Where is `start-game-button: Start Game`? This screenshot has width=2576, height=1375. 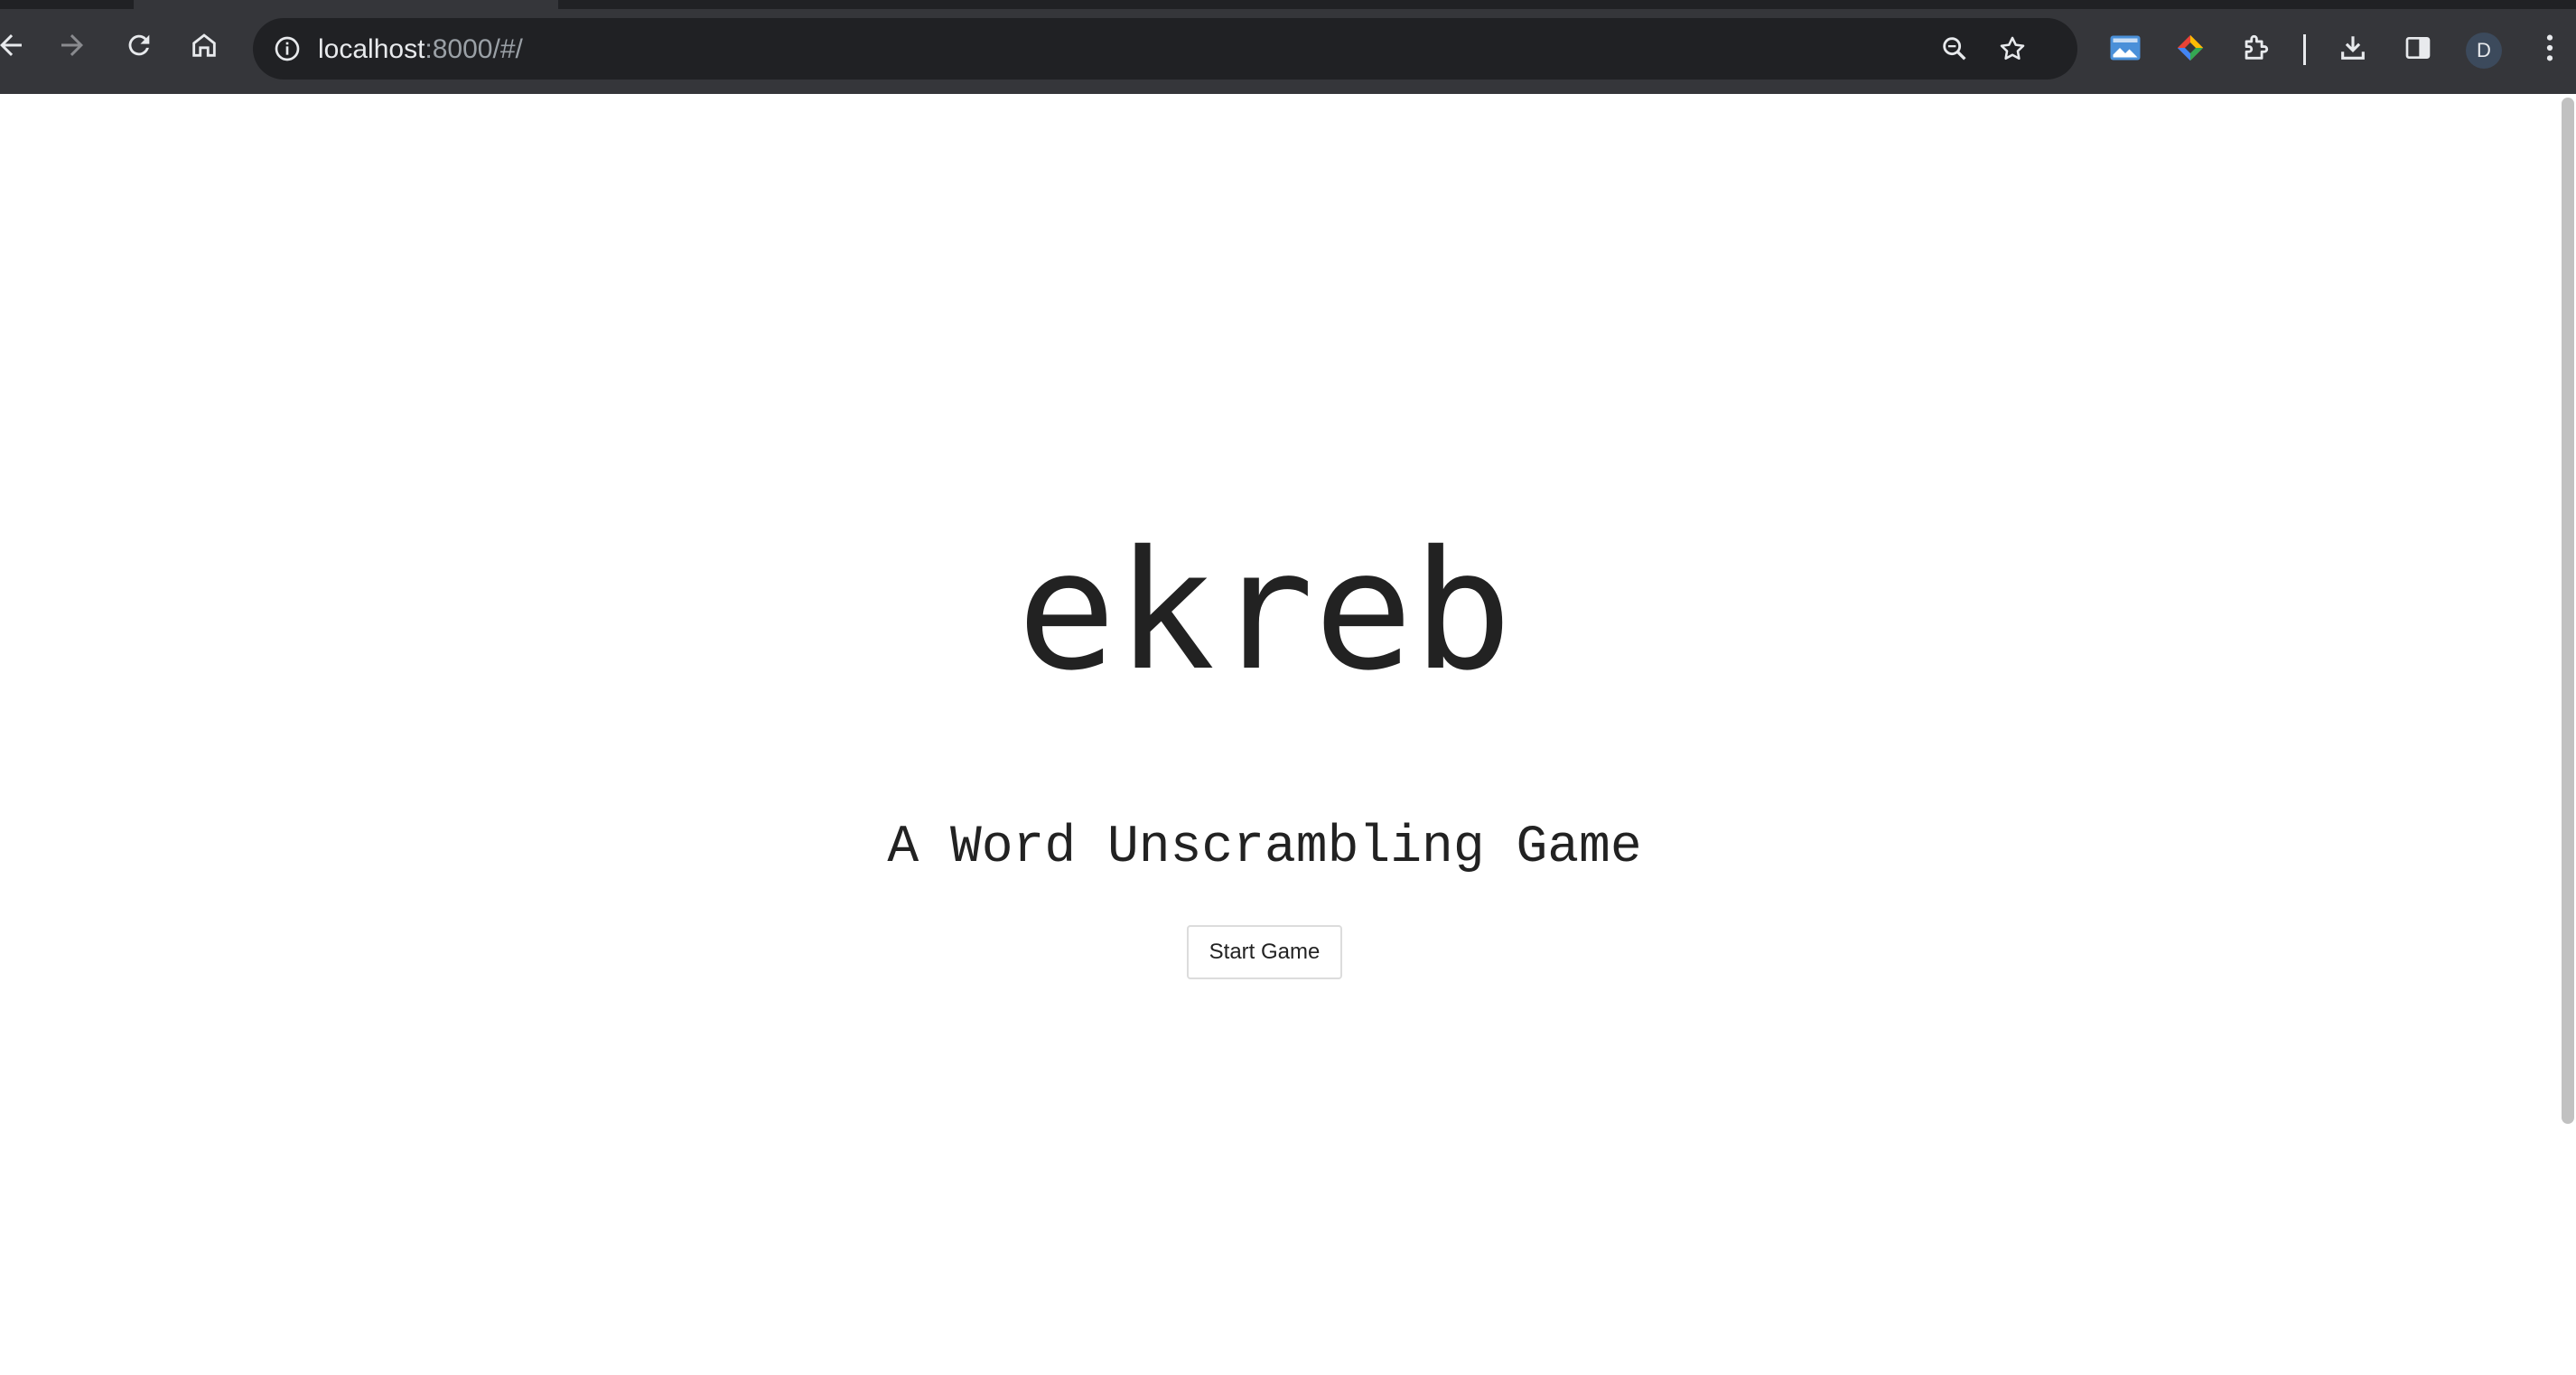 start-game-button: Start Game is located at coordinates (1264, 952).